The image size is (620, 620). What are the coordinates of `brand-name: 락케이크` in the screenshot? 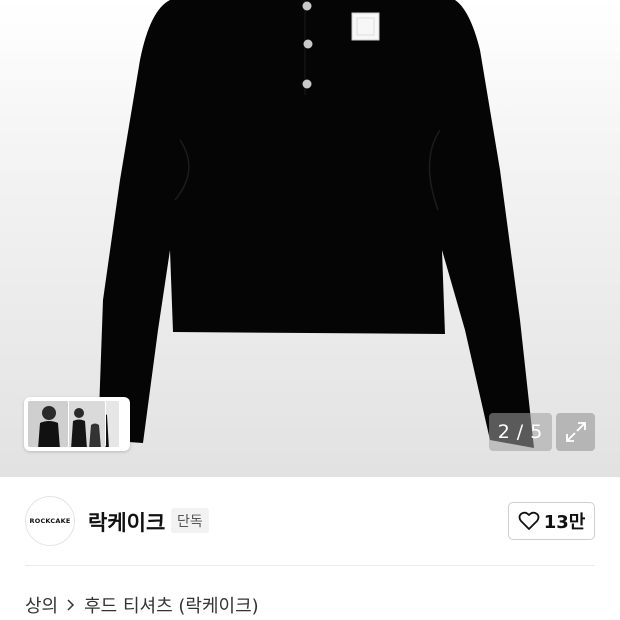 It's located at (126, 522).